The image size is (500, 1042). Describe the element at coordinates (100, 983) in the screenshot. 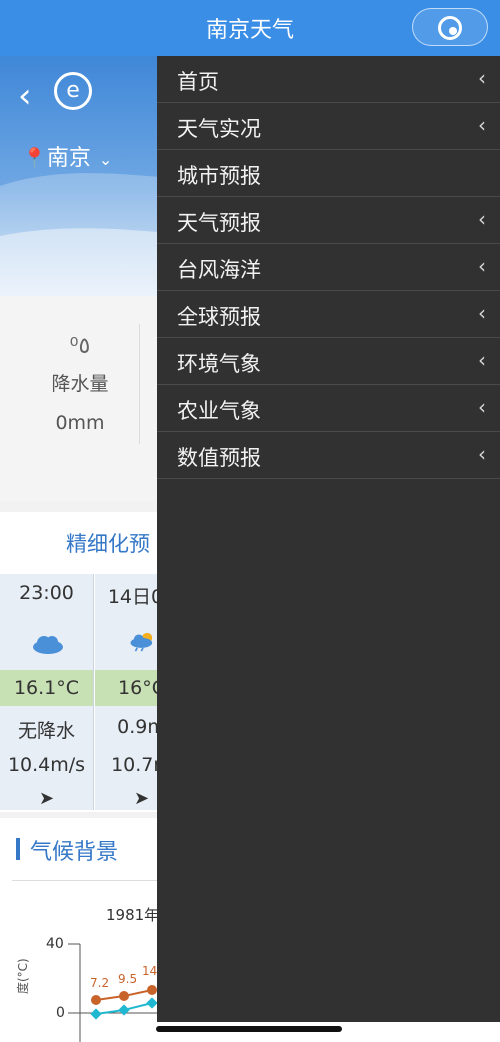

I see `point-label: 7.2` at that location.